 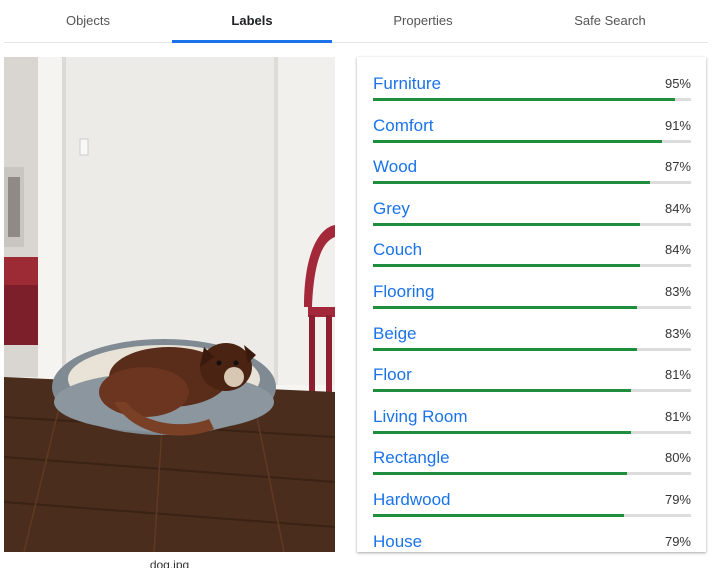 I want to click on label-name: Hardwood, so click(x=412, y=500).